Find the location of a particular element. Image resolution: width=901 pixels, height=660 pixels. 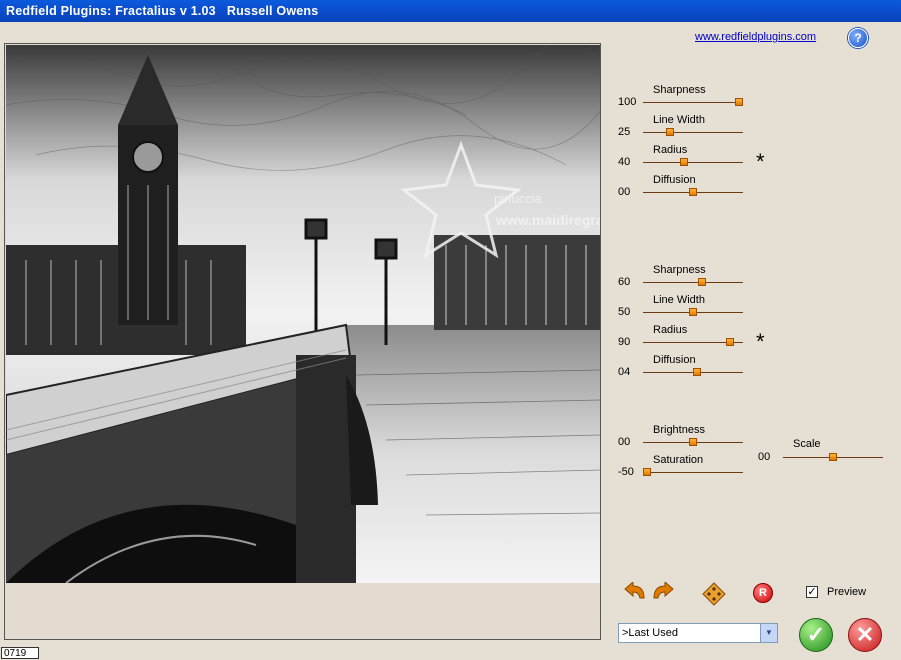

reset-icon: R is located at coordinates (763, 593).